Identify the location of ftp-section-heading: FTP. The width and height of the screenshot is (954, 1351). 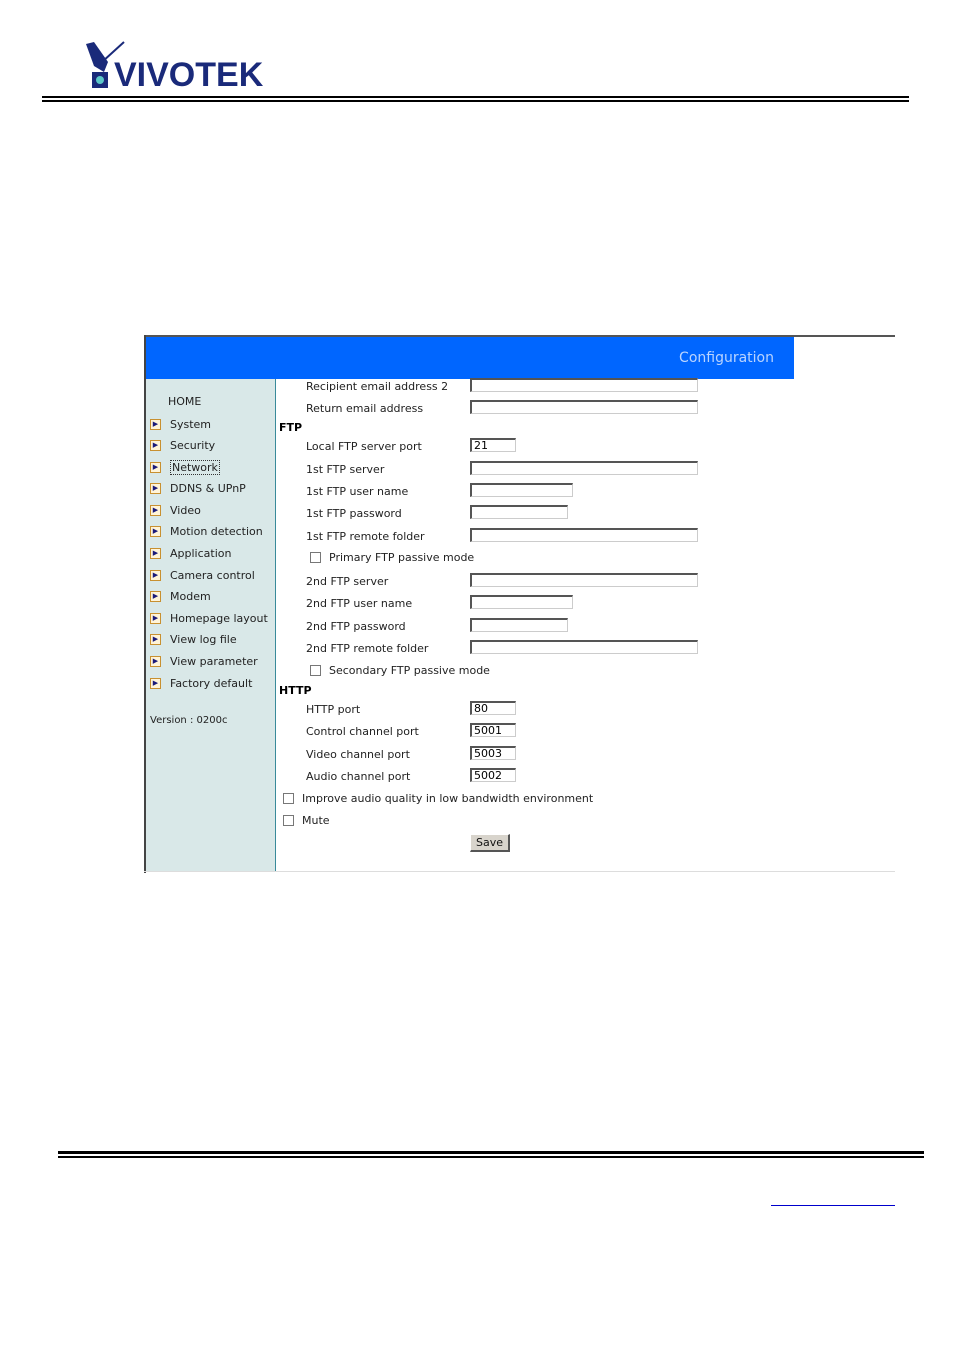
(291, 427).